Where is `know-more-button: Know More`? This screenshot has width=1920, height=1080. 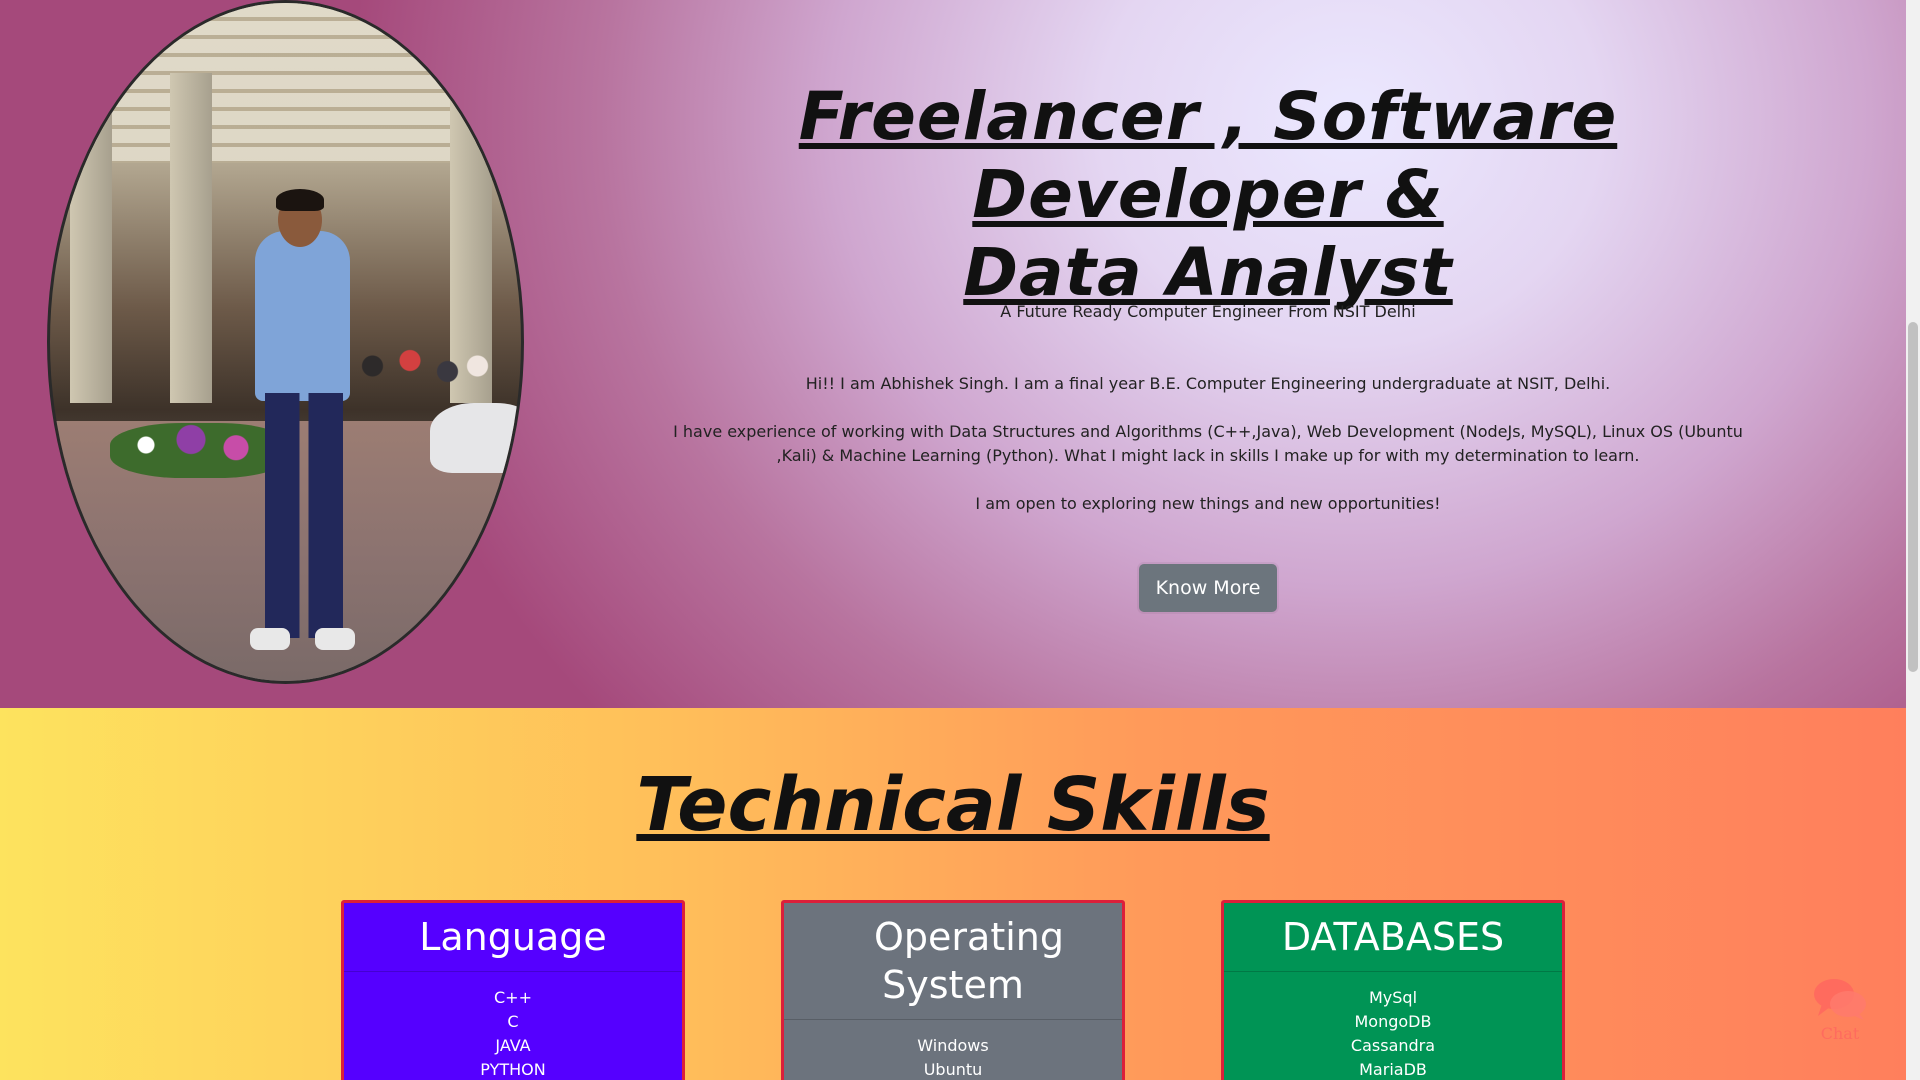
know-more-button: Know More is located at coordinates (1208, 588).